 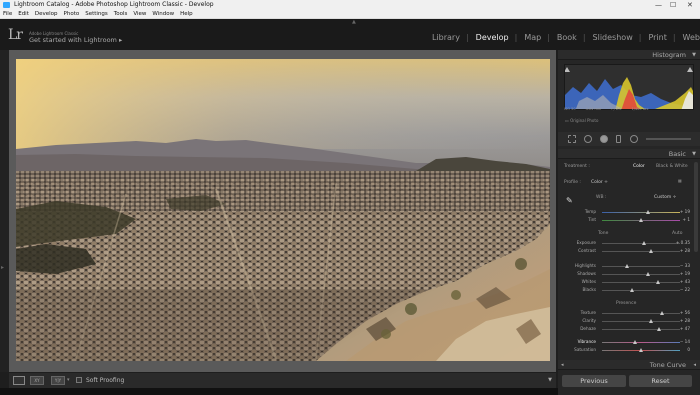 What do you see at coordinates (572, 139) in the screenshot?
I see `crop-tool-icon` at bounding box center [572, 139].